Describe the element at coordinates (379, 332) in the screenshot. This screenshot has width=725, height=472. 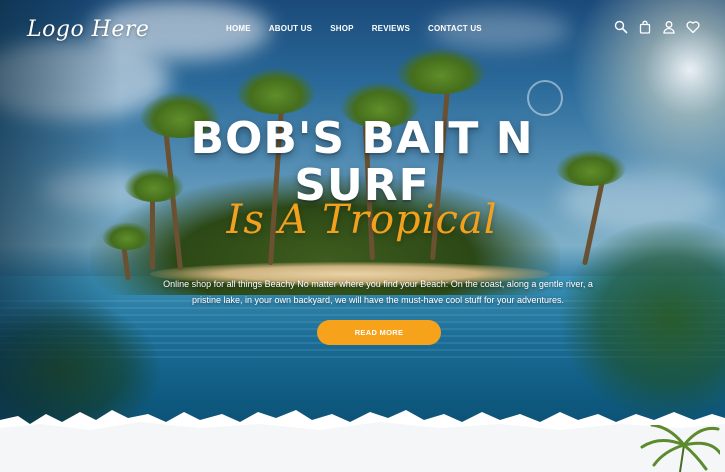
I see `read-more-button: READ MORE` at that location.